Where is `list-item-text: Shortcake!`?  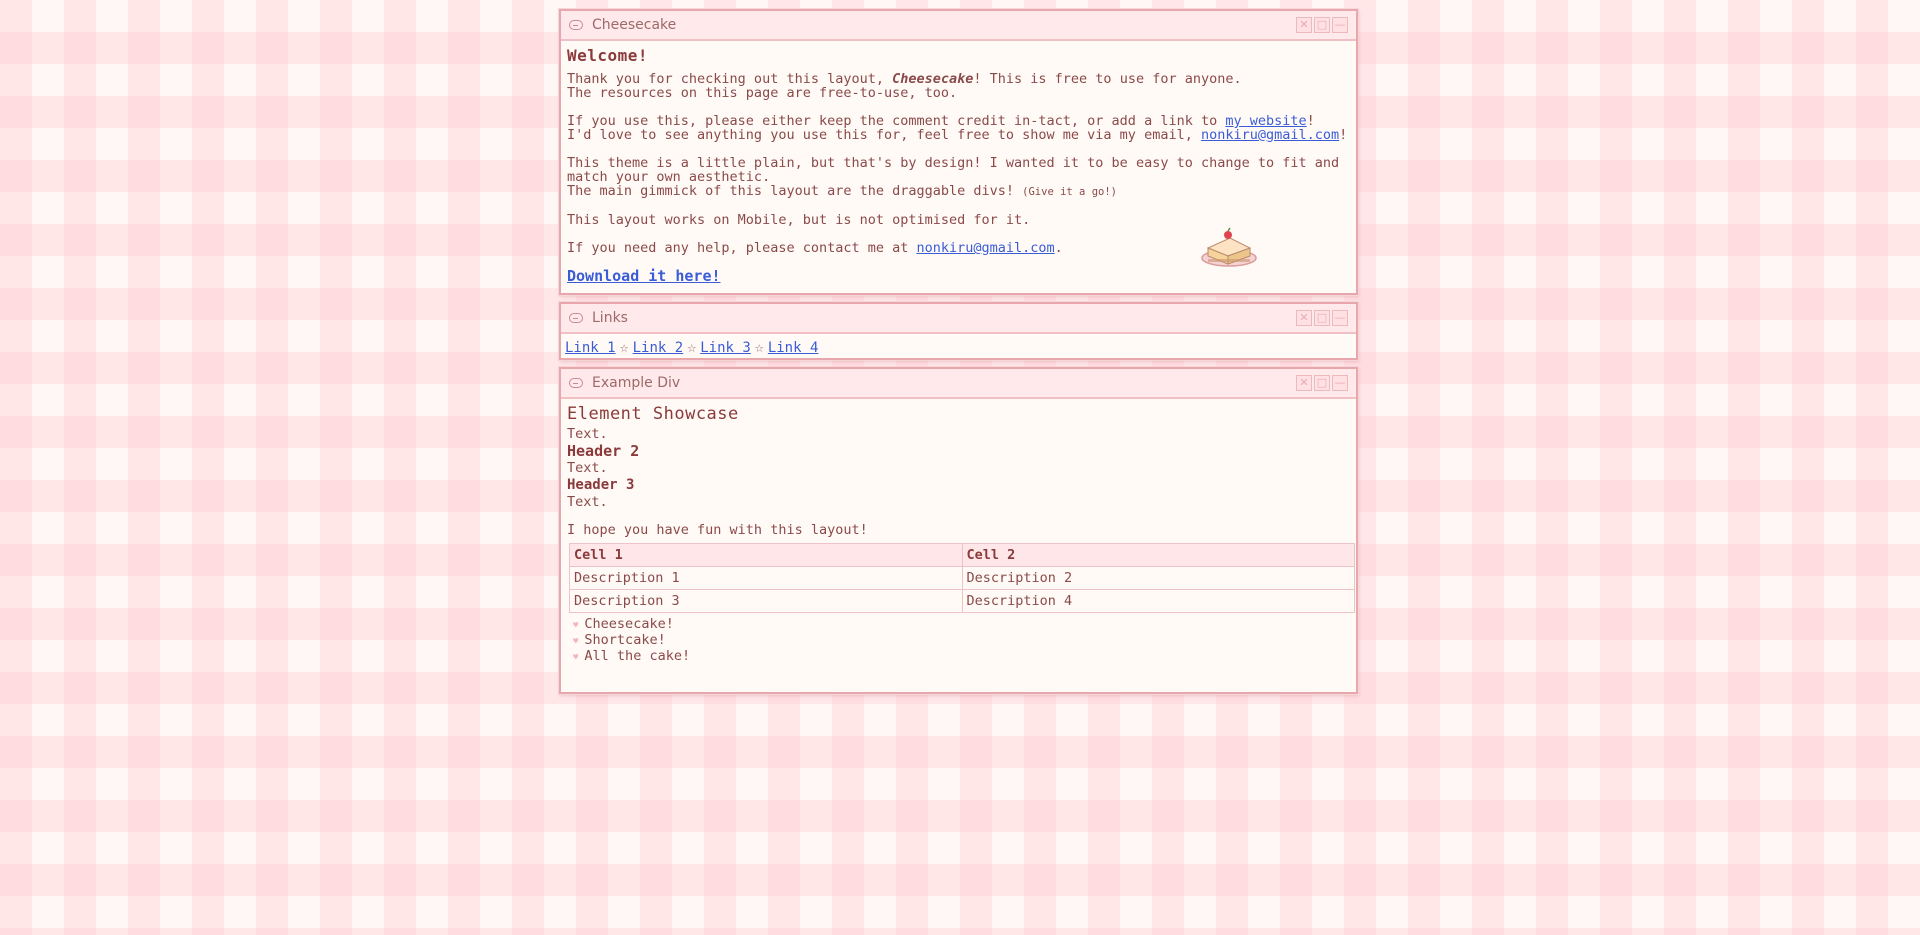
list-item-text: Shortcake! is located at coordinates (625, 640).